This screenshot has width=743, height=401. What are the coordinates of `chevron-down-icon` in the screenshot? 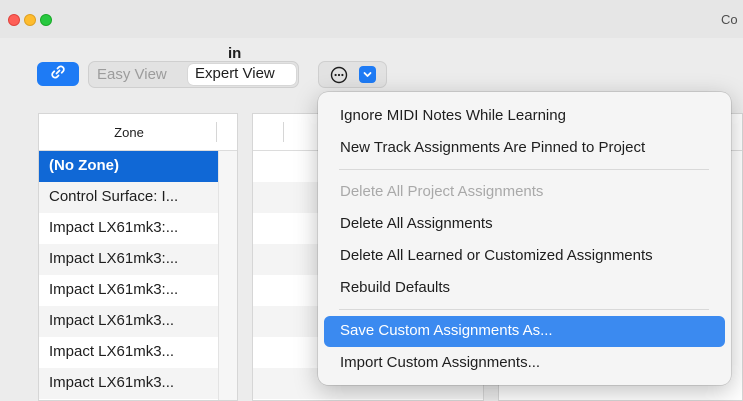 It's located at (367, 74).